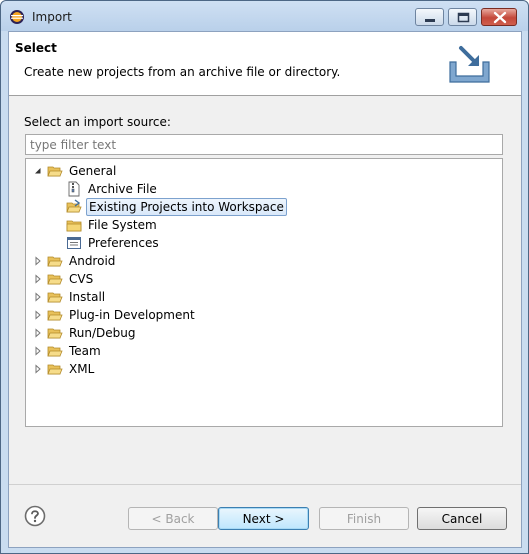 The width and height of the screenshot is (529, 554). Describe the element at coordinates (462, 518) in the screenshot. I see `cancel-button: Cancel` at that location.